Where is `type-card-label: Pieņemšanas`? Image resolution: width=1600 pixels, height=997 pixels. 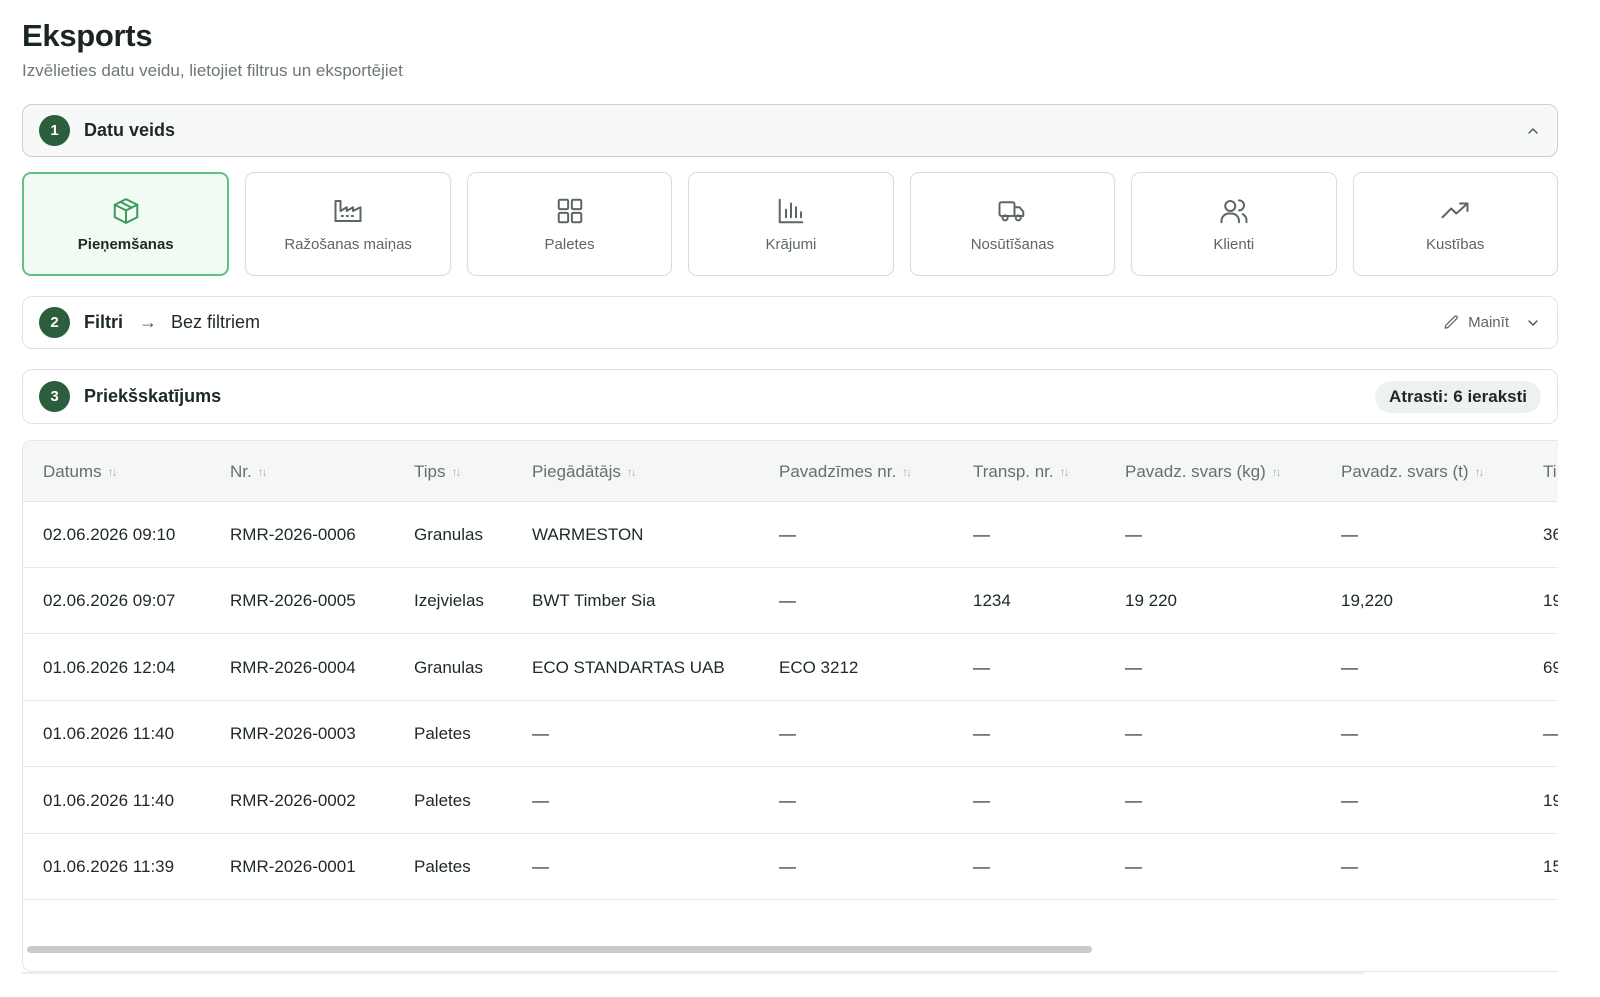 type-card-label: Pieņemšanas is located at coordinates (125, 244).